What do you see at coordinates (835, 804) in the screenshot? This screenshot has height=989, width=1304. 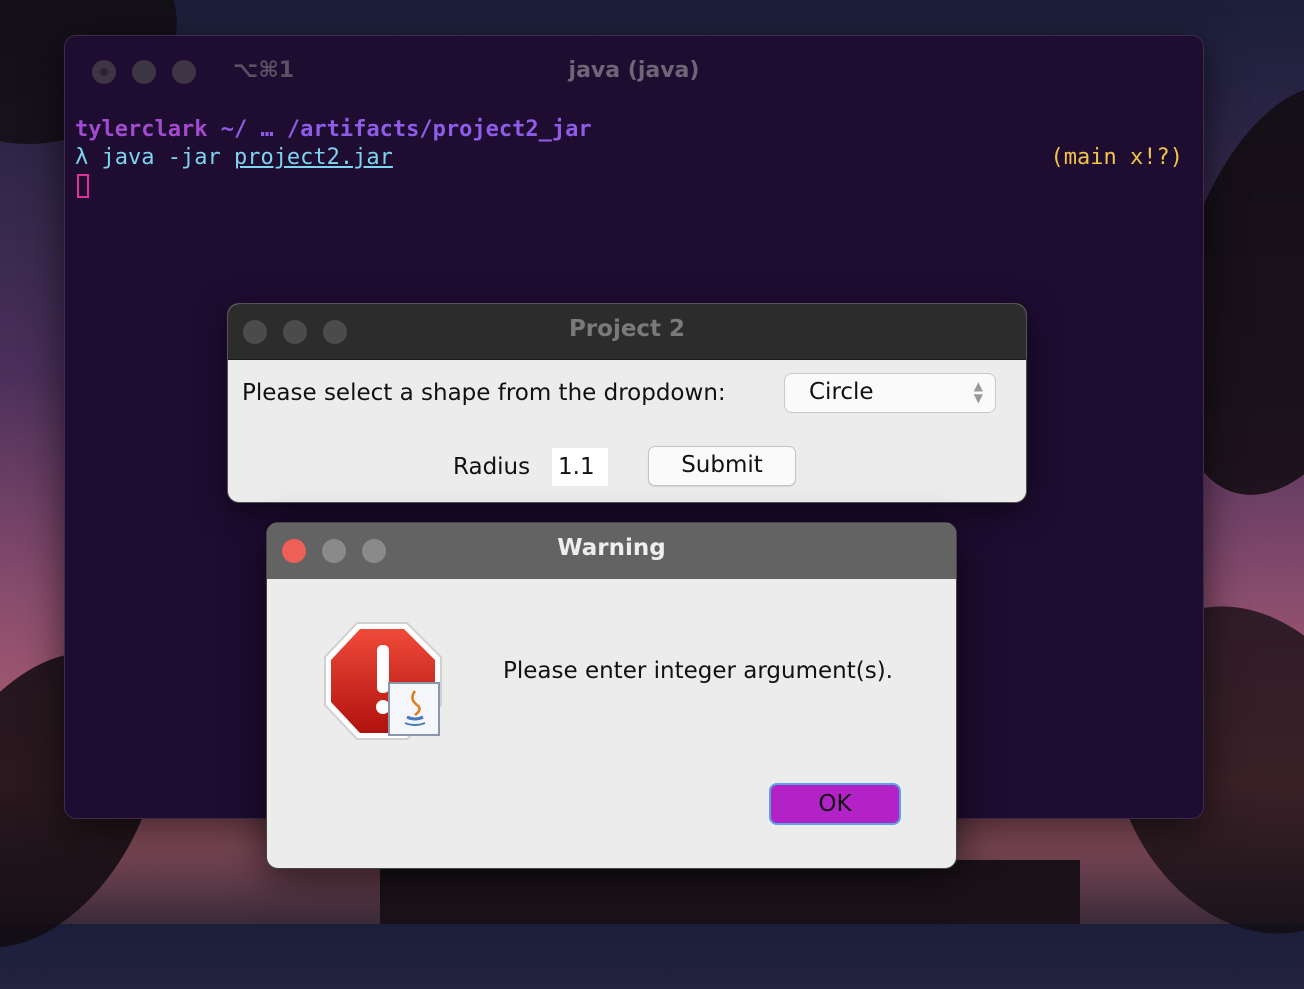 I see `ok-button: OK` at bounding box center [835, 804].